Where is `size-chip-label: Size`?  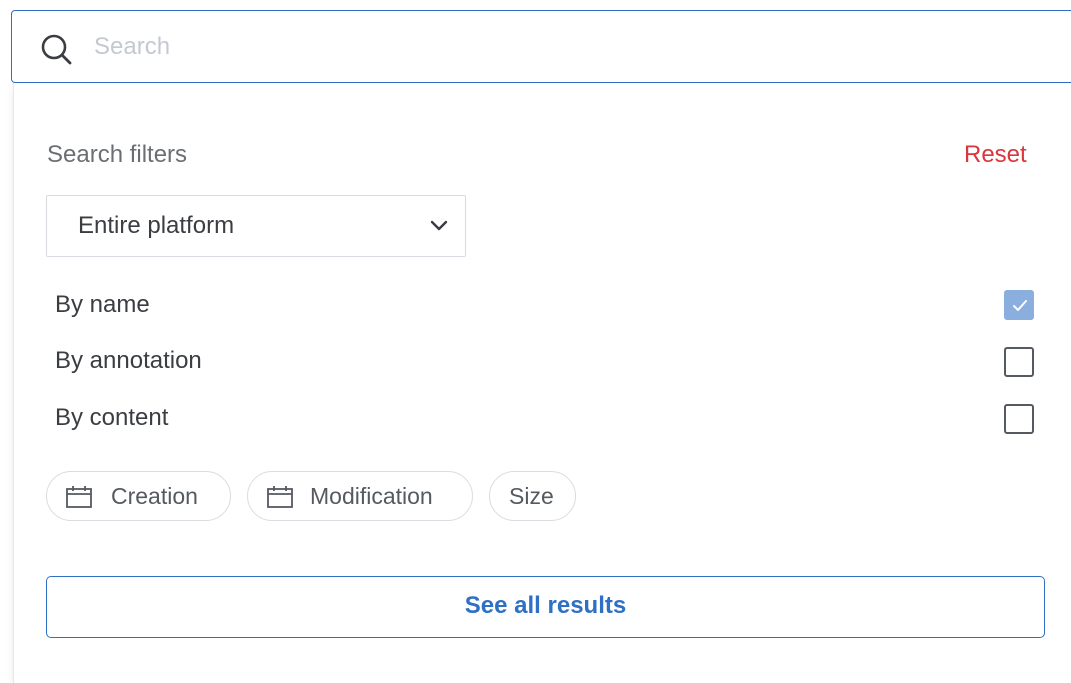 size-chip-label: Size is located at coordinates (531, 496).